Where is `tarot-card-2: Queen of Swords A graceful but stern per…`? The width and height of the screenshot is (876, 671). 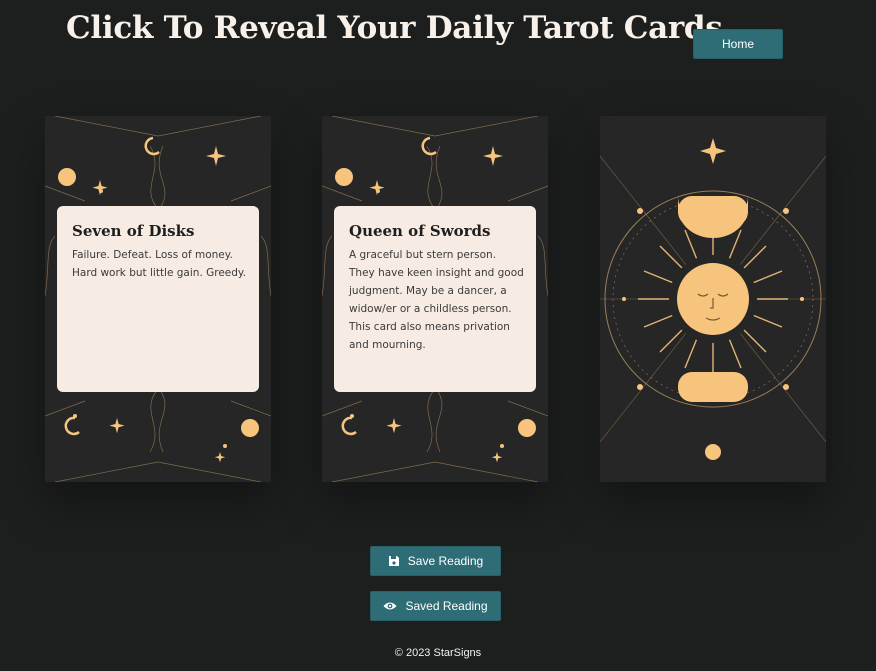
tarot-card-2: Queen of Swords A graceful but stern per… is located at coordinates (435, 299).